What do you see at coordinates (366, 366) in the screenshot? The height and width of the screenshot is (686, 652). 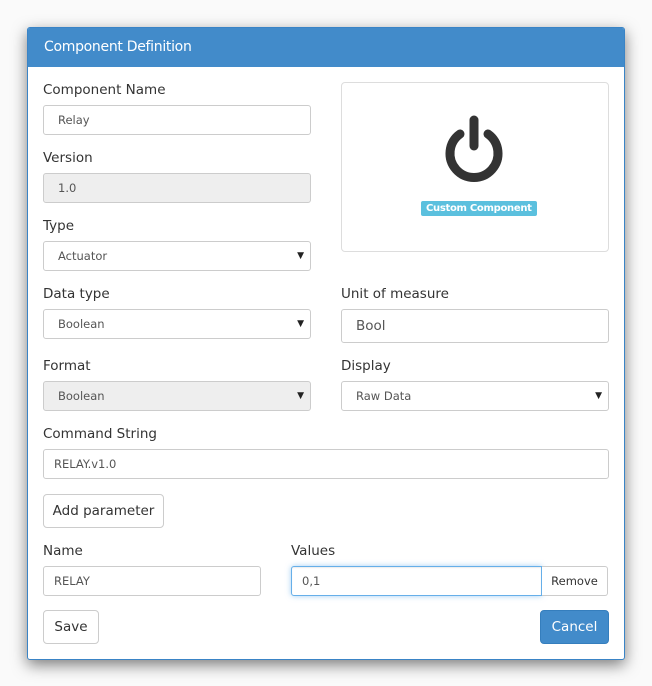 I see `display-label: Display` at bounding box center [366, 366].